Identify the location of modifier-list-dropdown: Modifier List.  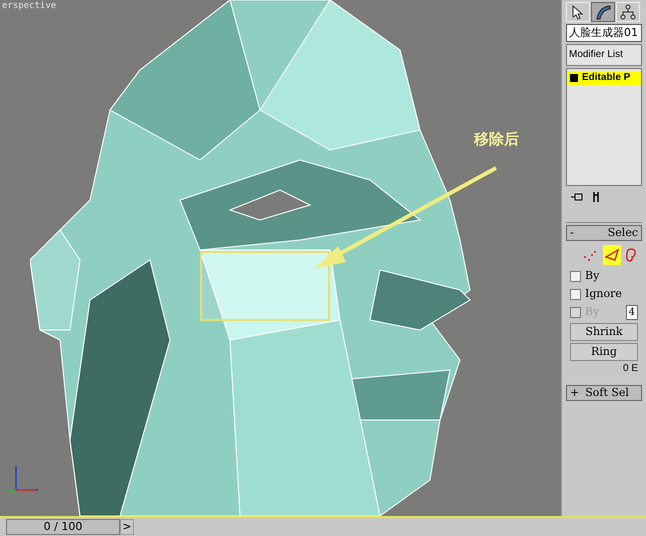
(604, 55).